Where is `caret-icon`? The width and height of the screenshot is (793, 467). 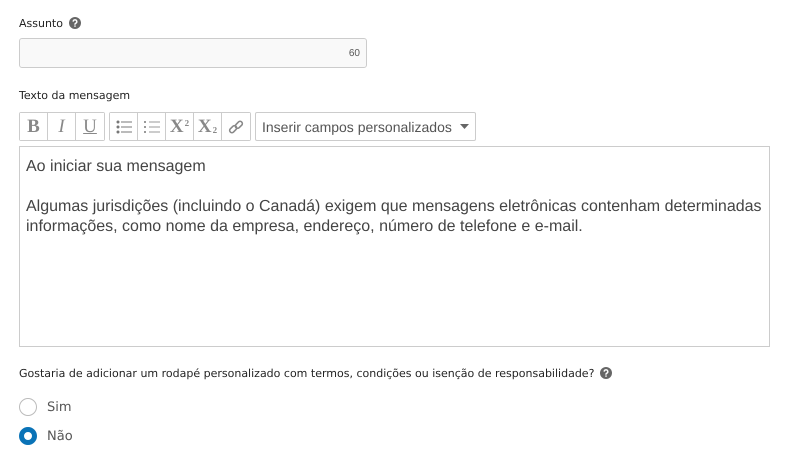 caret-icon is located at coordinates (464, 126).